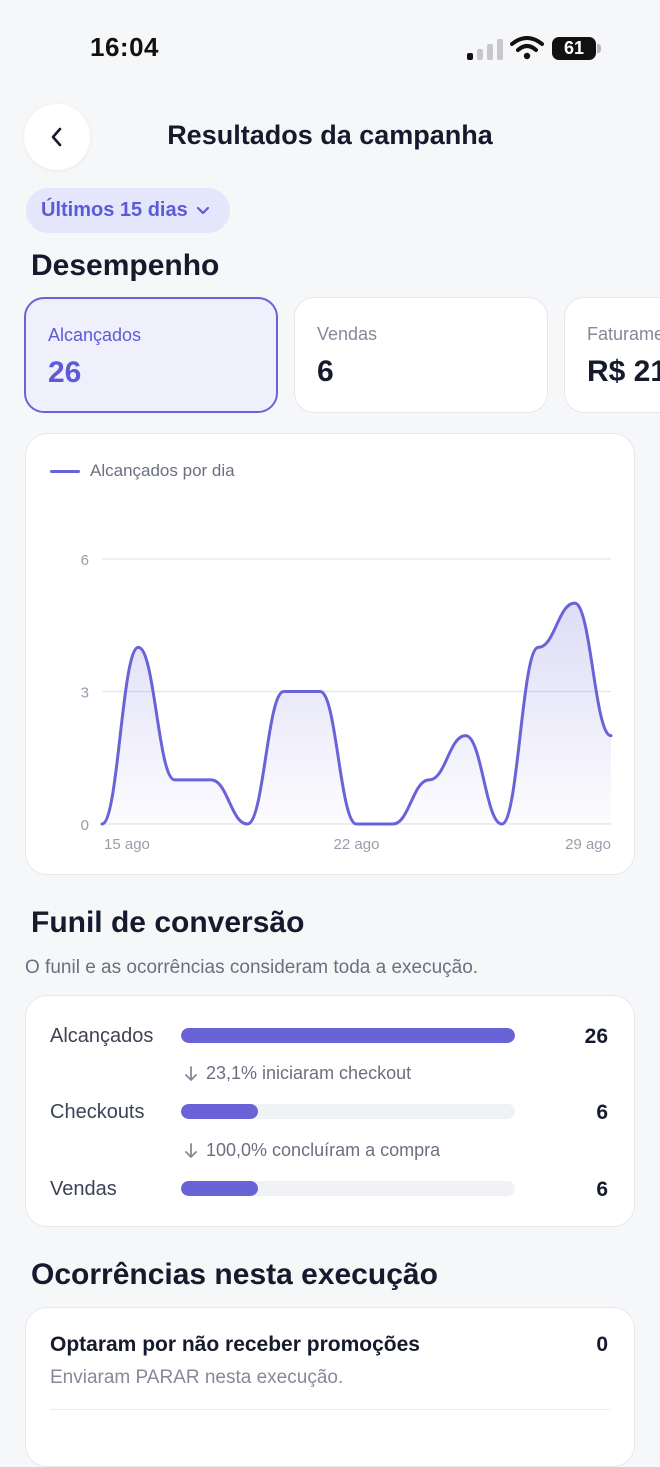 This screenshot has width=660, height=1467. What do you see at coordinates (485, 49) in the screenshot?
I see `cellular-signal-icon` at bounding box center [485, 49].